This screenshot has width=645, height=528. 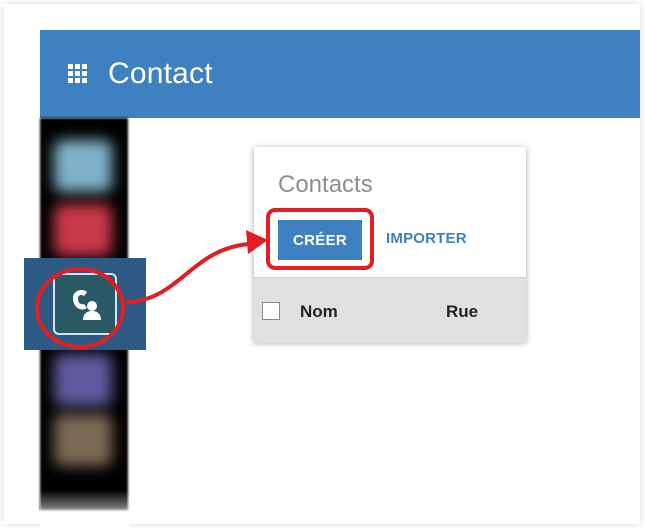 What do you see at coordinates (390, 310) in the screenshot?
I see `table-header-row: Nom Rue` at bounding box center [390, 310].